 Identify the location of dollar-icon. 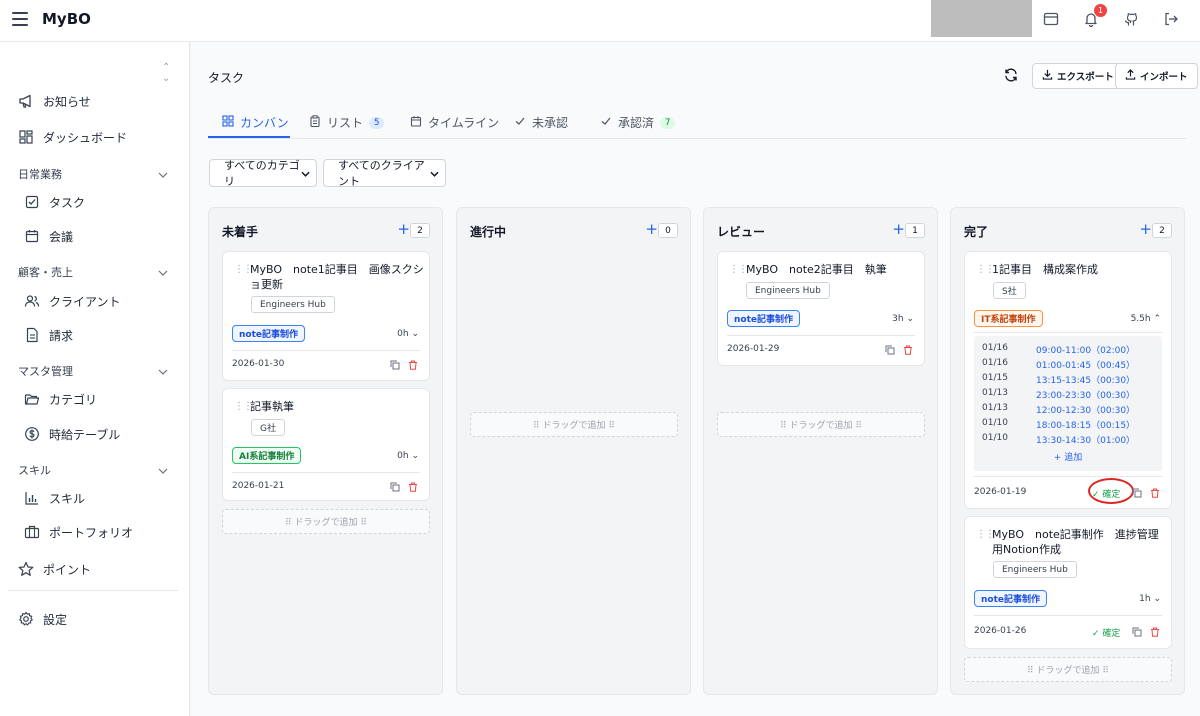
(32, 434).